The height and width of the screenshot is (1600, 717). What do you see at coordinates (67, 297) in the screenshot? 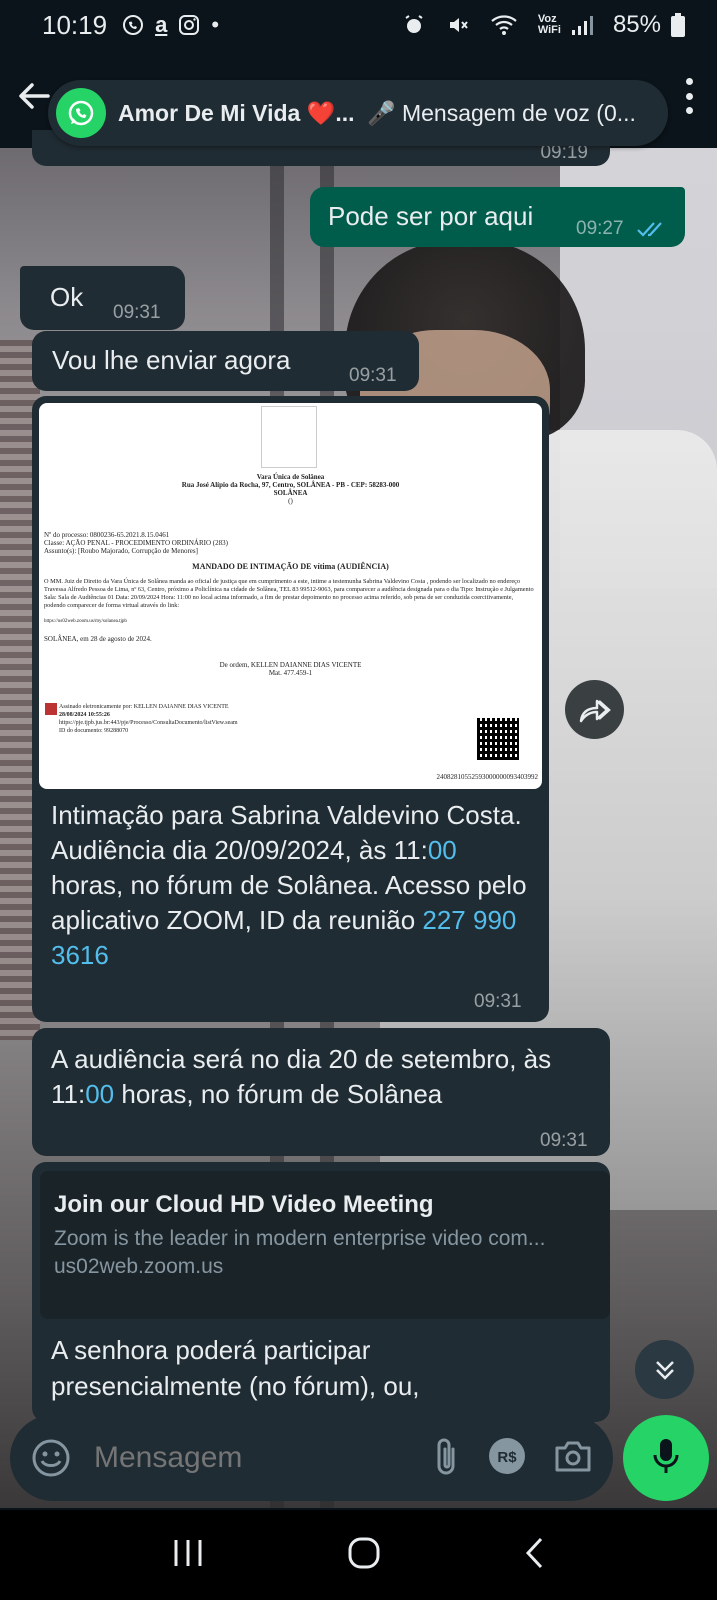
I see `message-text: Ok` at bounding box center [67, 297].